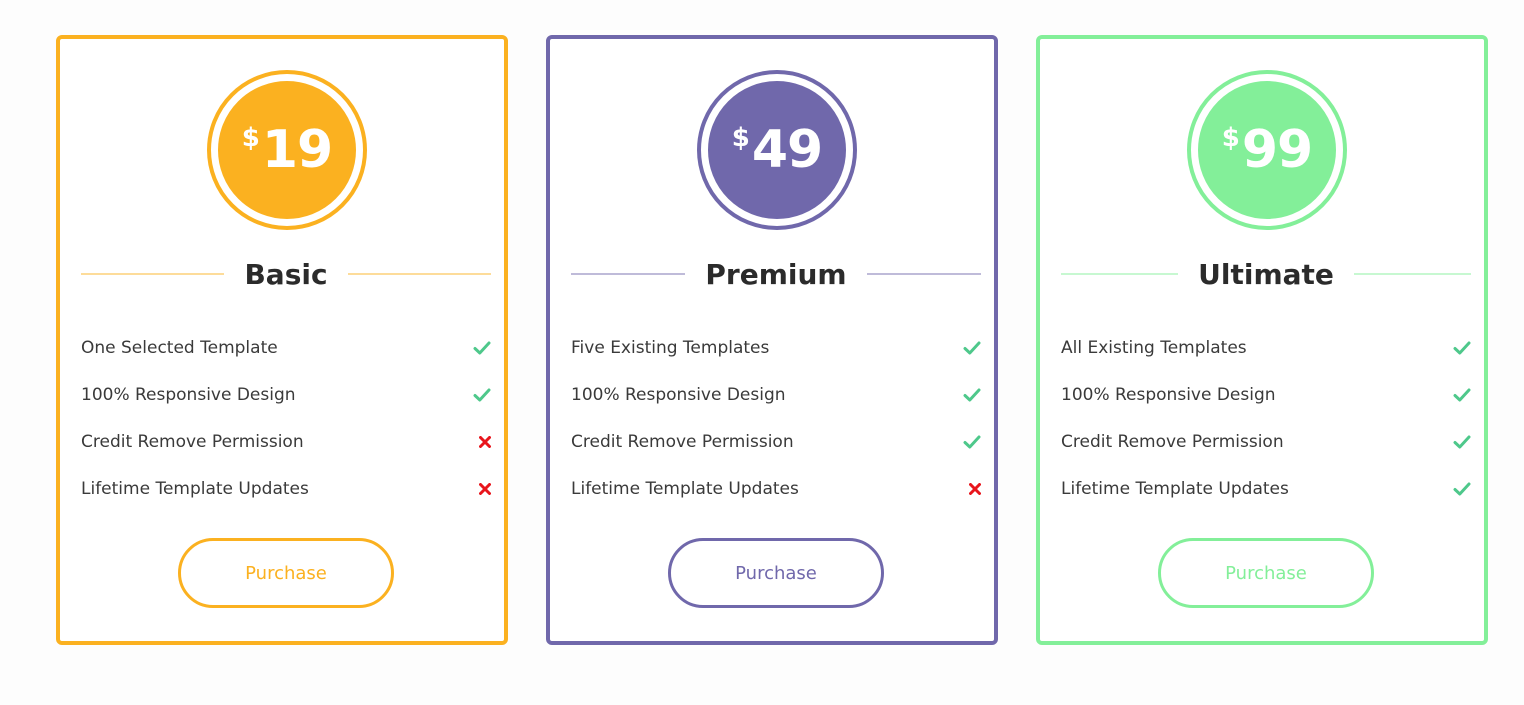  What do you see at coordinates (1266, 573) in the screenshot?
I see `purchase-button-ultimate: Purchase` at bounding box center [1266, 573].